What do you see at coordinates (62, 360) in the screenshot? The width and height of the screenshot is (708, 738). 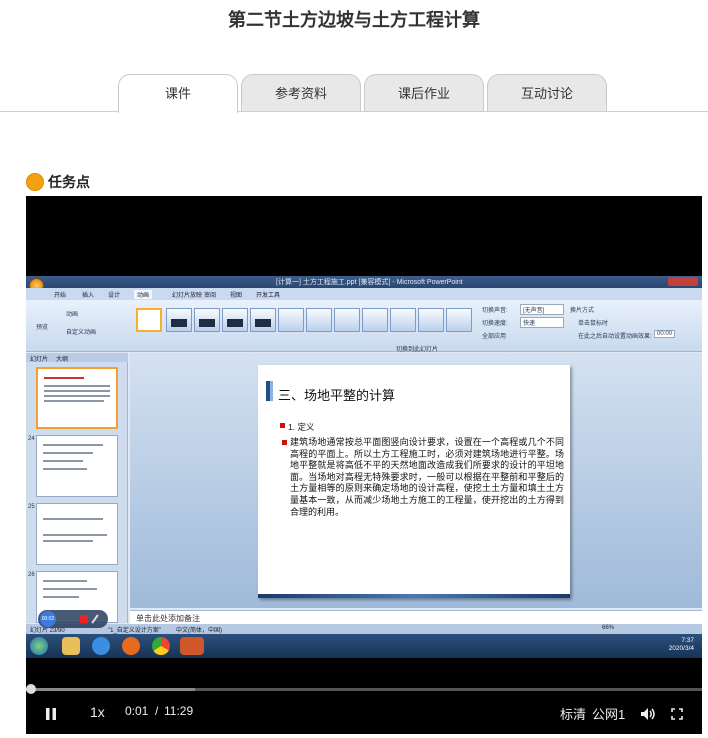 I see `sidebar-tab-outline: 大纲` at bounding box center [62, 360].